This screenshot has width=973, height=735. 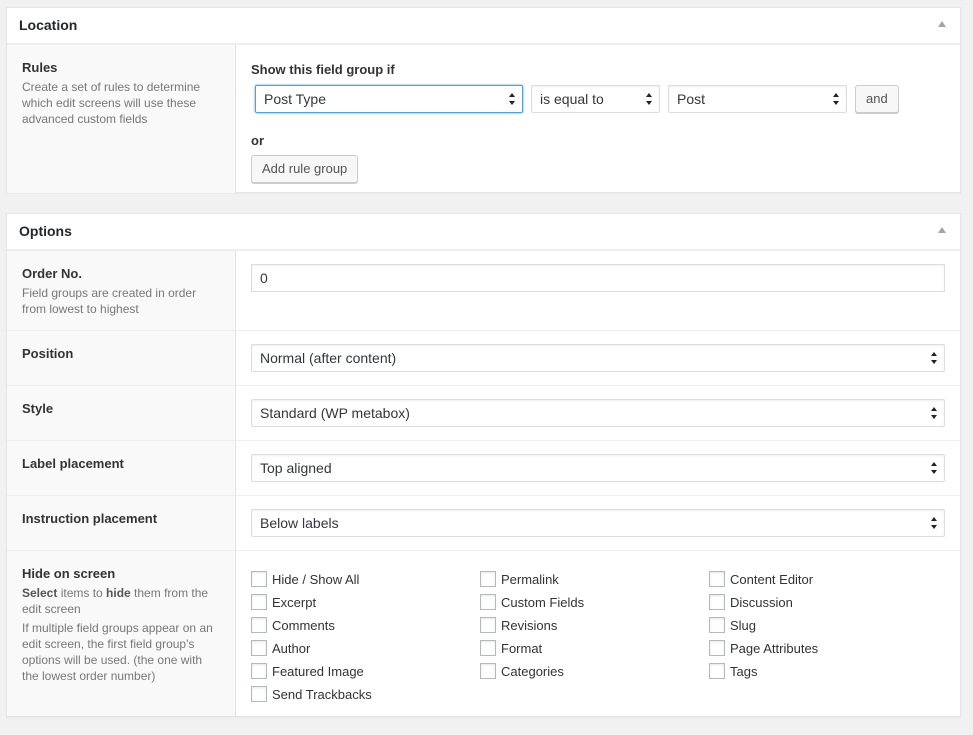 What do you see at coordinates (323, 69) in the screenshot?
I see `show-if-label: Show this field group if` at bounding box center [323, 69].